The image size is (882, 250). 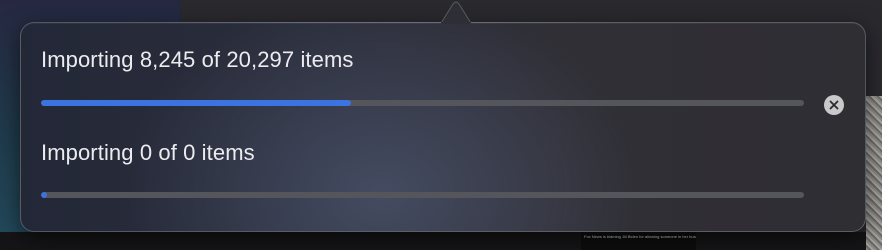 What do you see at coordinates (874, 173) in the screenshot?
I see `backdrop-photo-thumbnail` at bounding box center [874, 173].